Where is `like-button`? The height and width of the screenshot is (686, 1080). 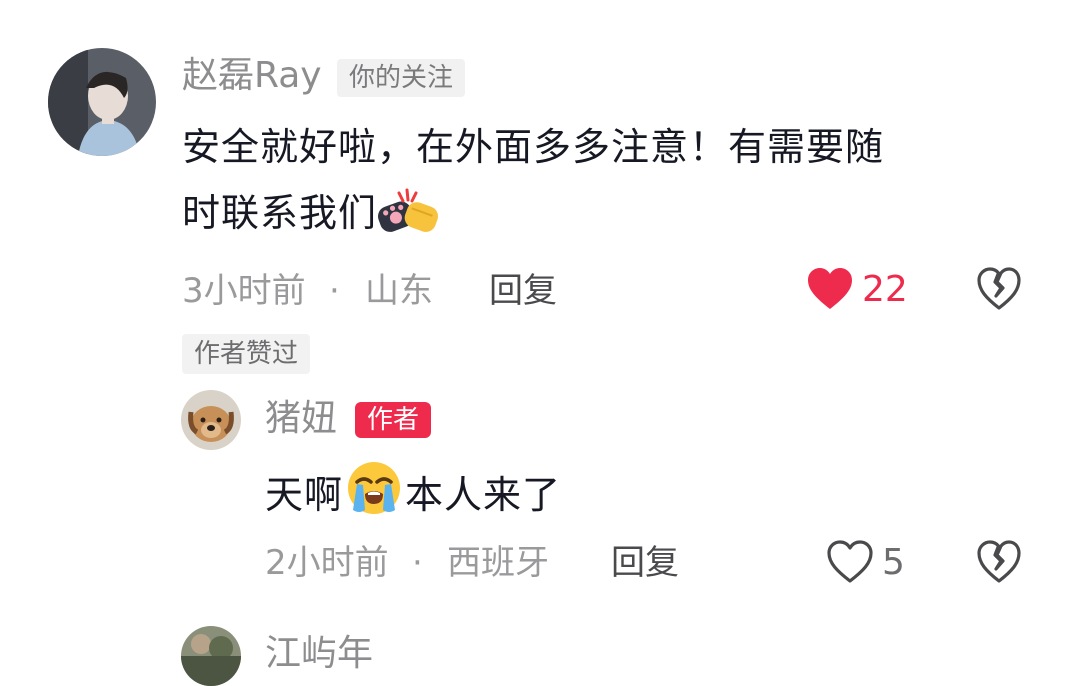 like-button is located at coordinates (830, 289).